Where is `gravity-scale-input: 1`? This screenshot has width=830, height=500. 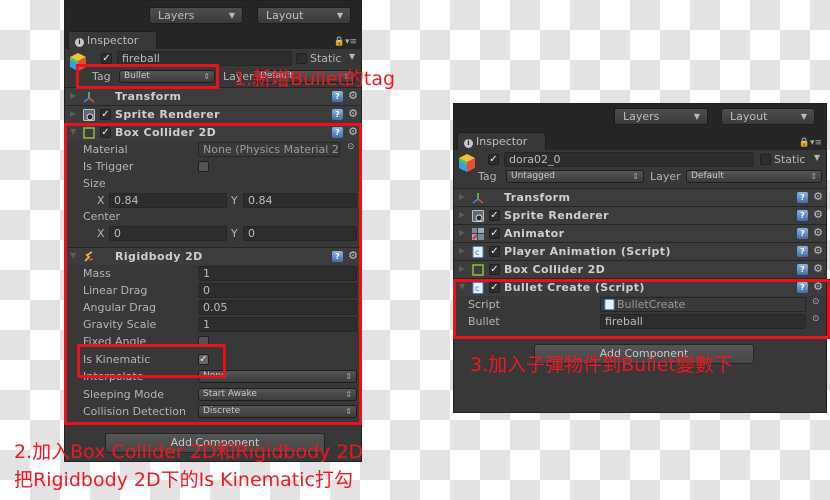 gravity-scale-input: 1 is located at coordinates (277, 324).